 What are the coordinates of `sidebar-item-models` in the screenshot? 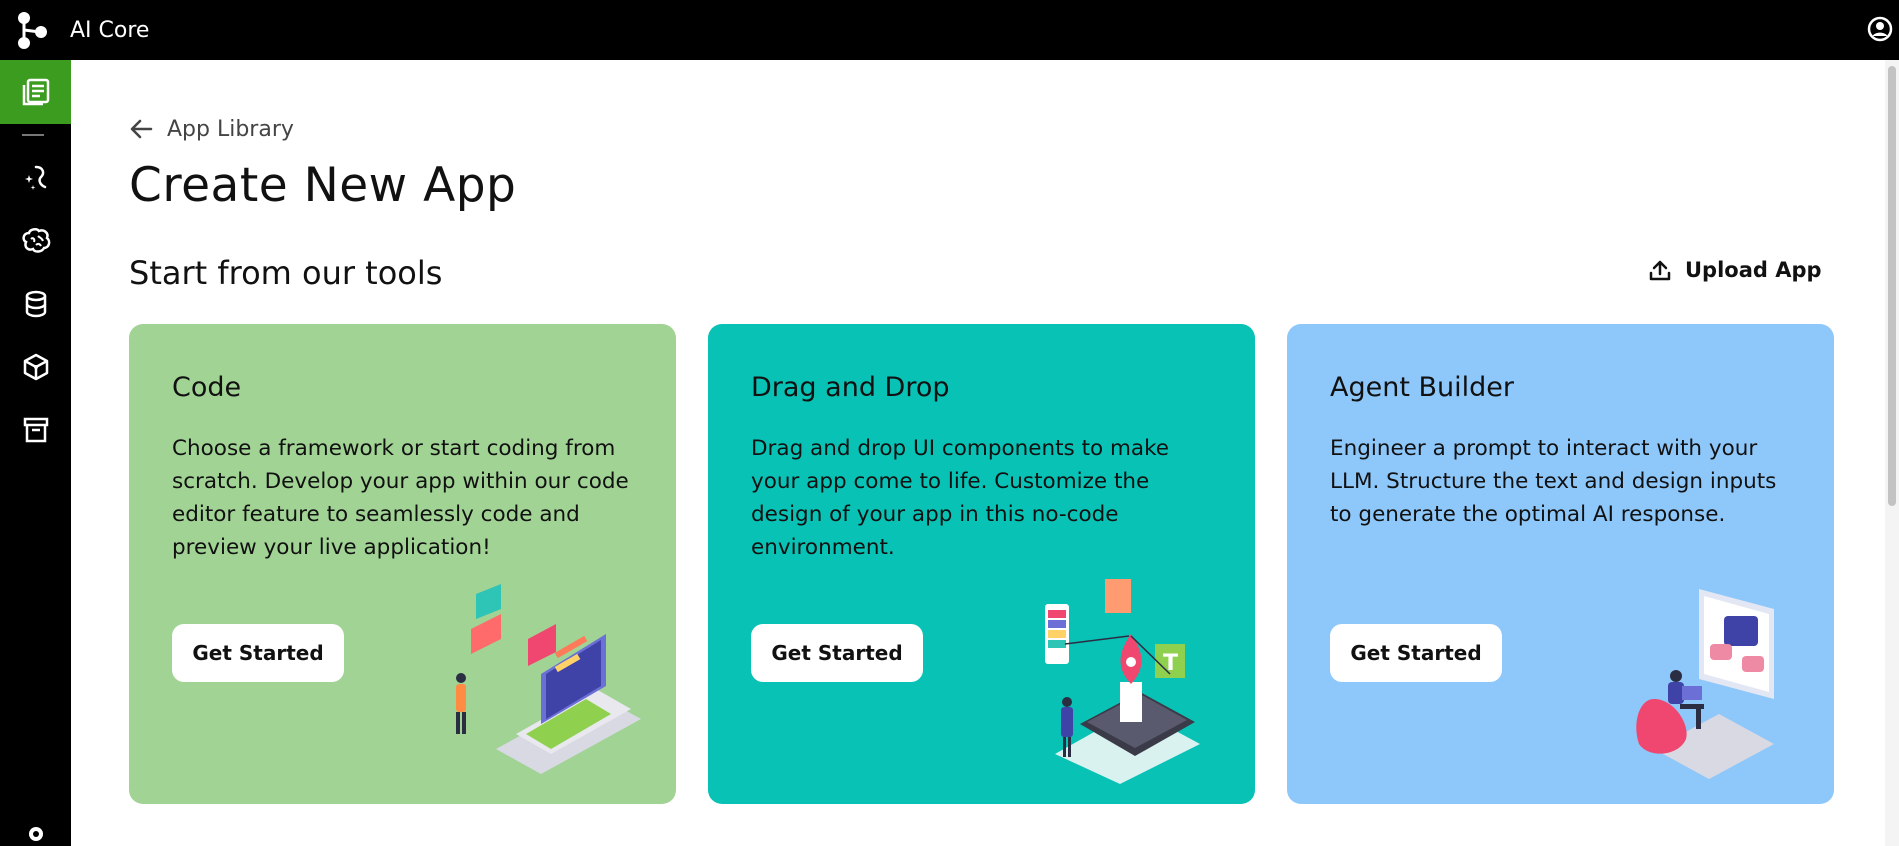 It's located at (35, 241).